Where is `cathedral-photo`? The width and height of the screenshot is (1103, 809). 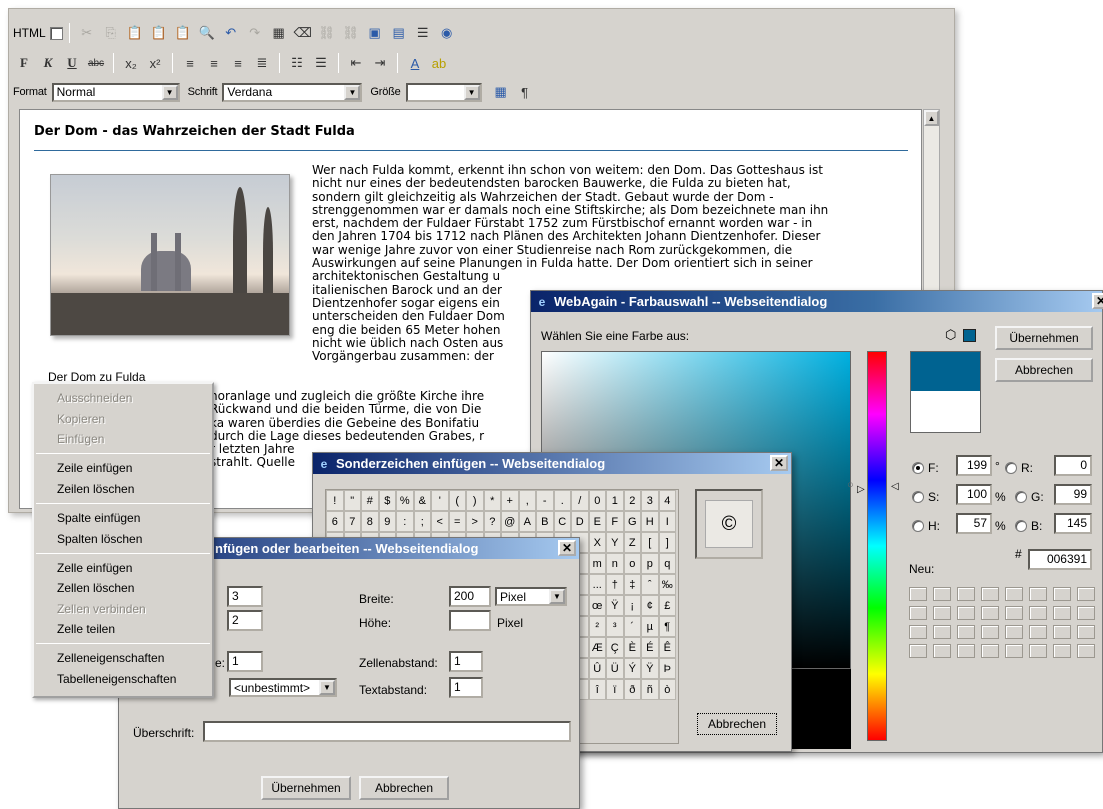 cathedral-photo is located at coordinates (170, 255).